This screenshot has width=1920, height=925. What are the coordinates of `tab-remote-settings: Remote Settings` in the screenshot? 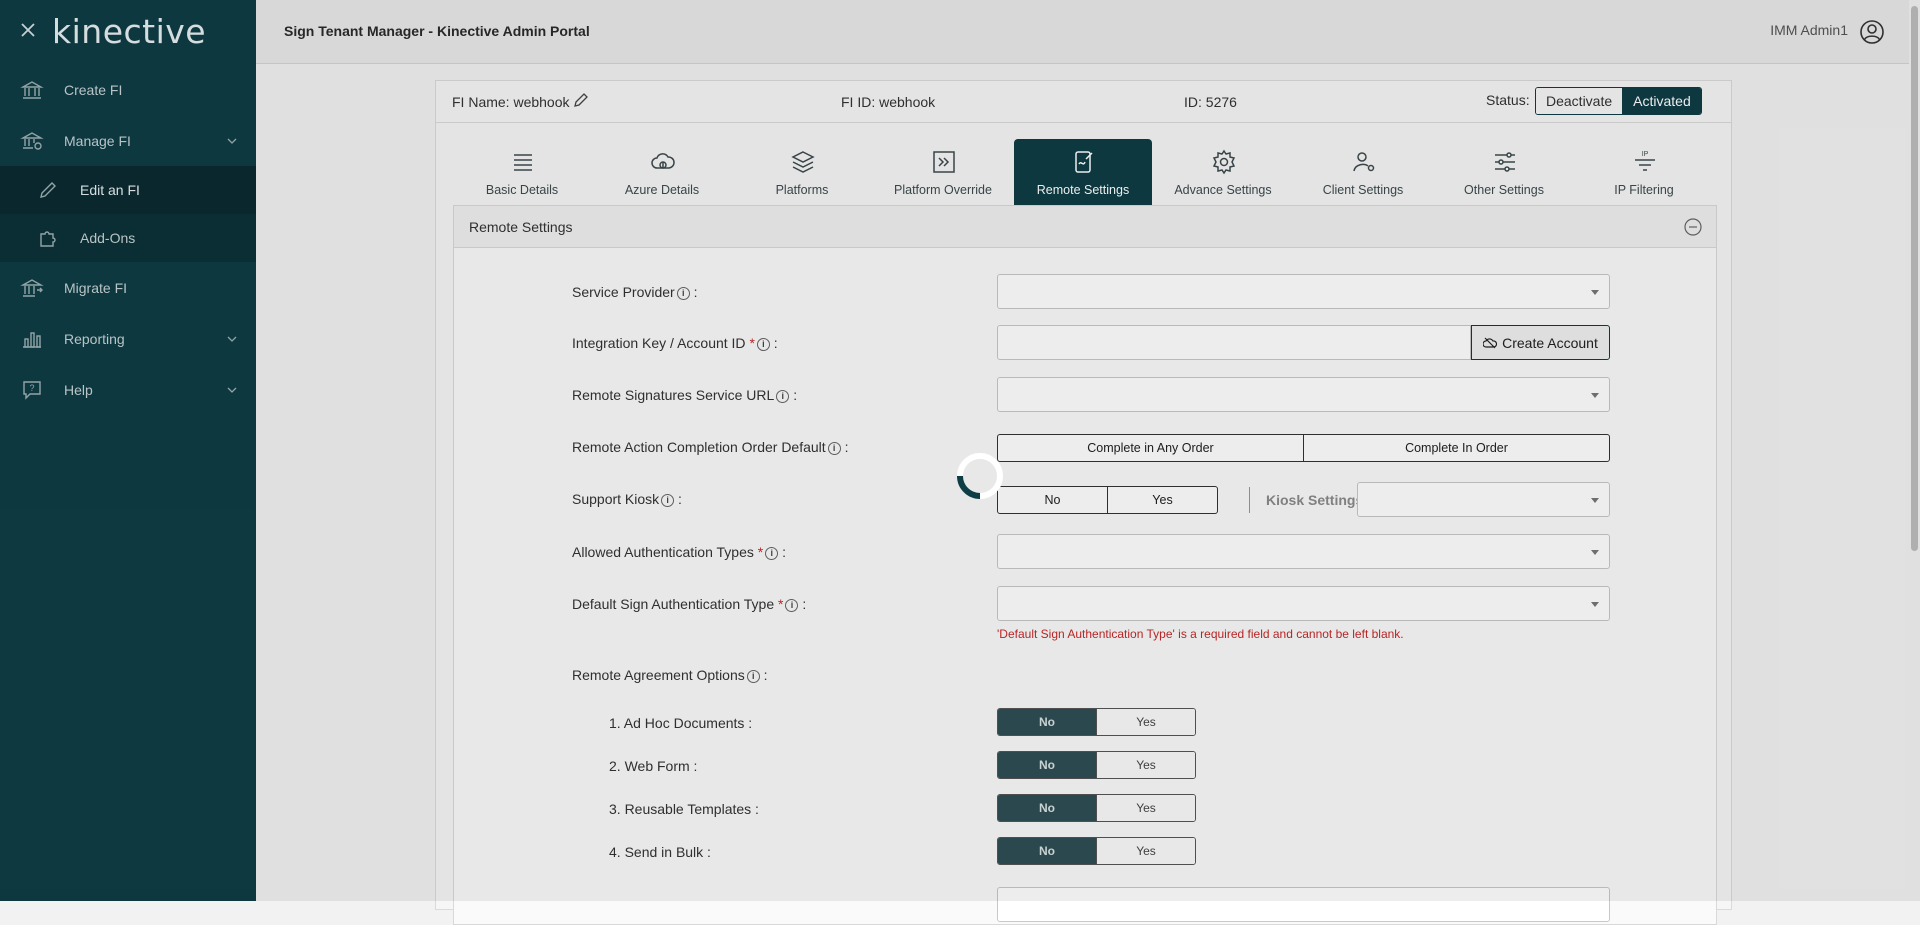 It's located at (1083, 172).